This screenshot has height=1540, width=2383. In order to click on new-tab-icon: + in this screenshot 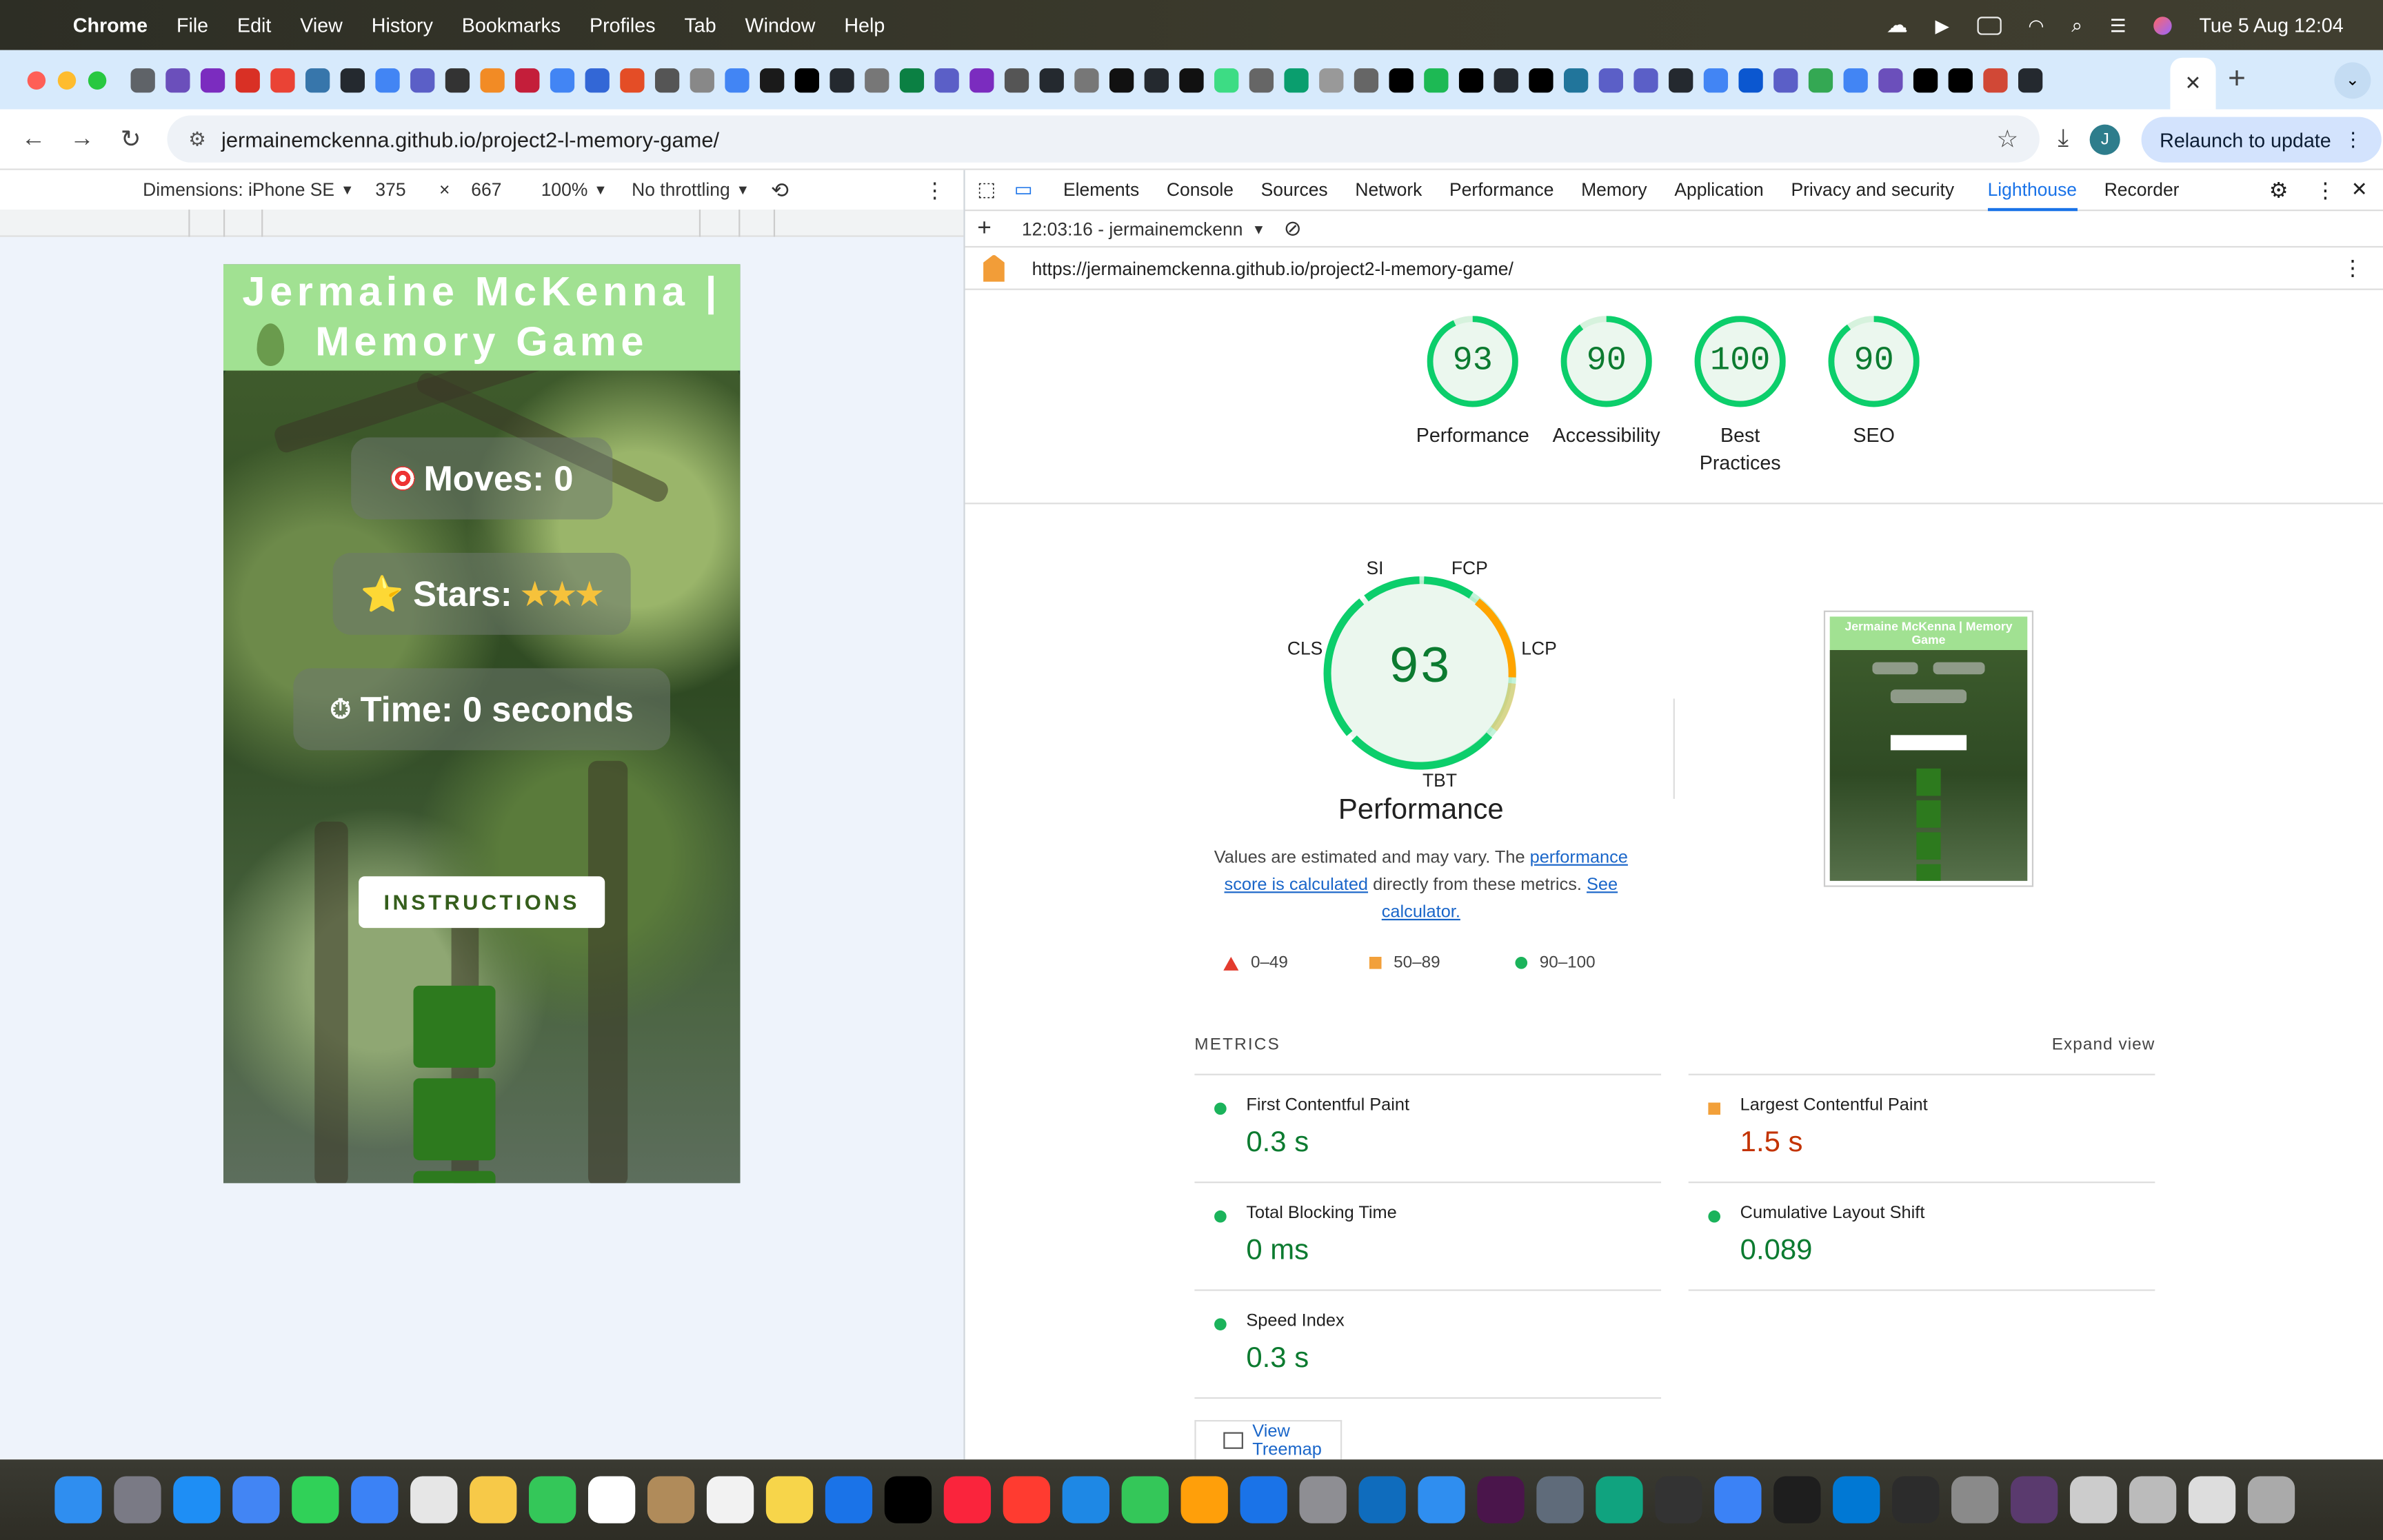, I will do `click(2237, 80)`.